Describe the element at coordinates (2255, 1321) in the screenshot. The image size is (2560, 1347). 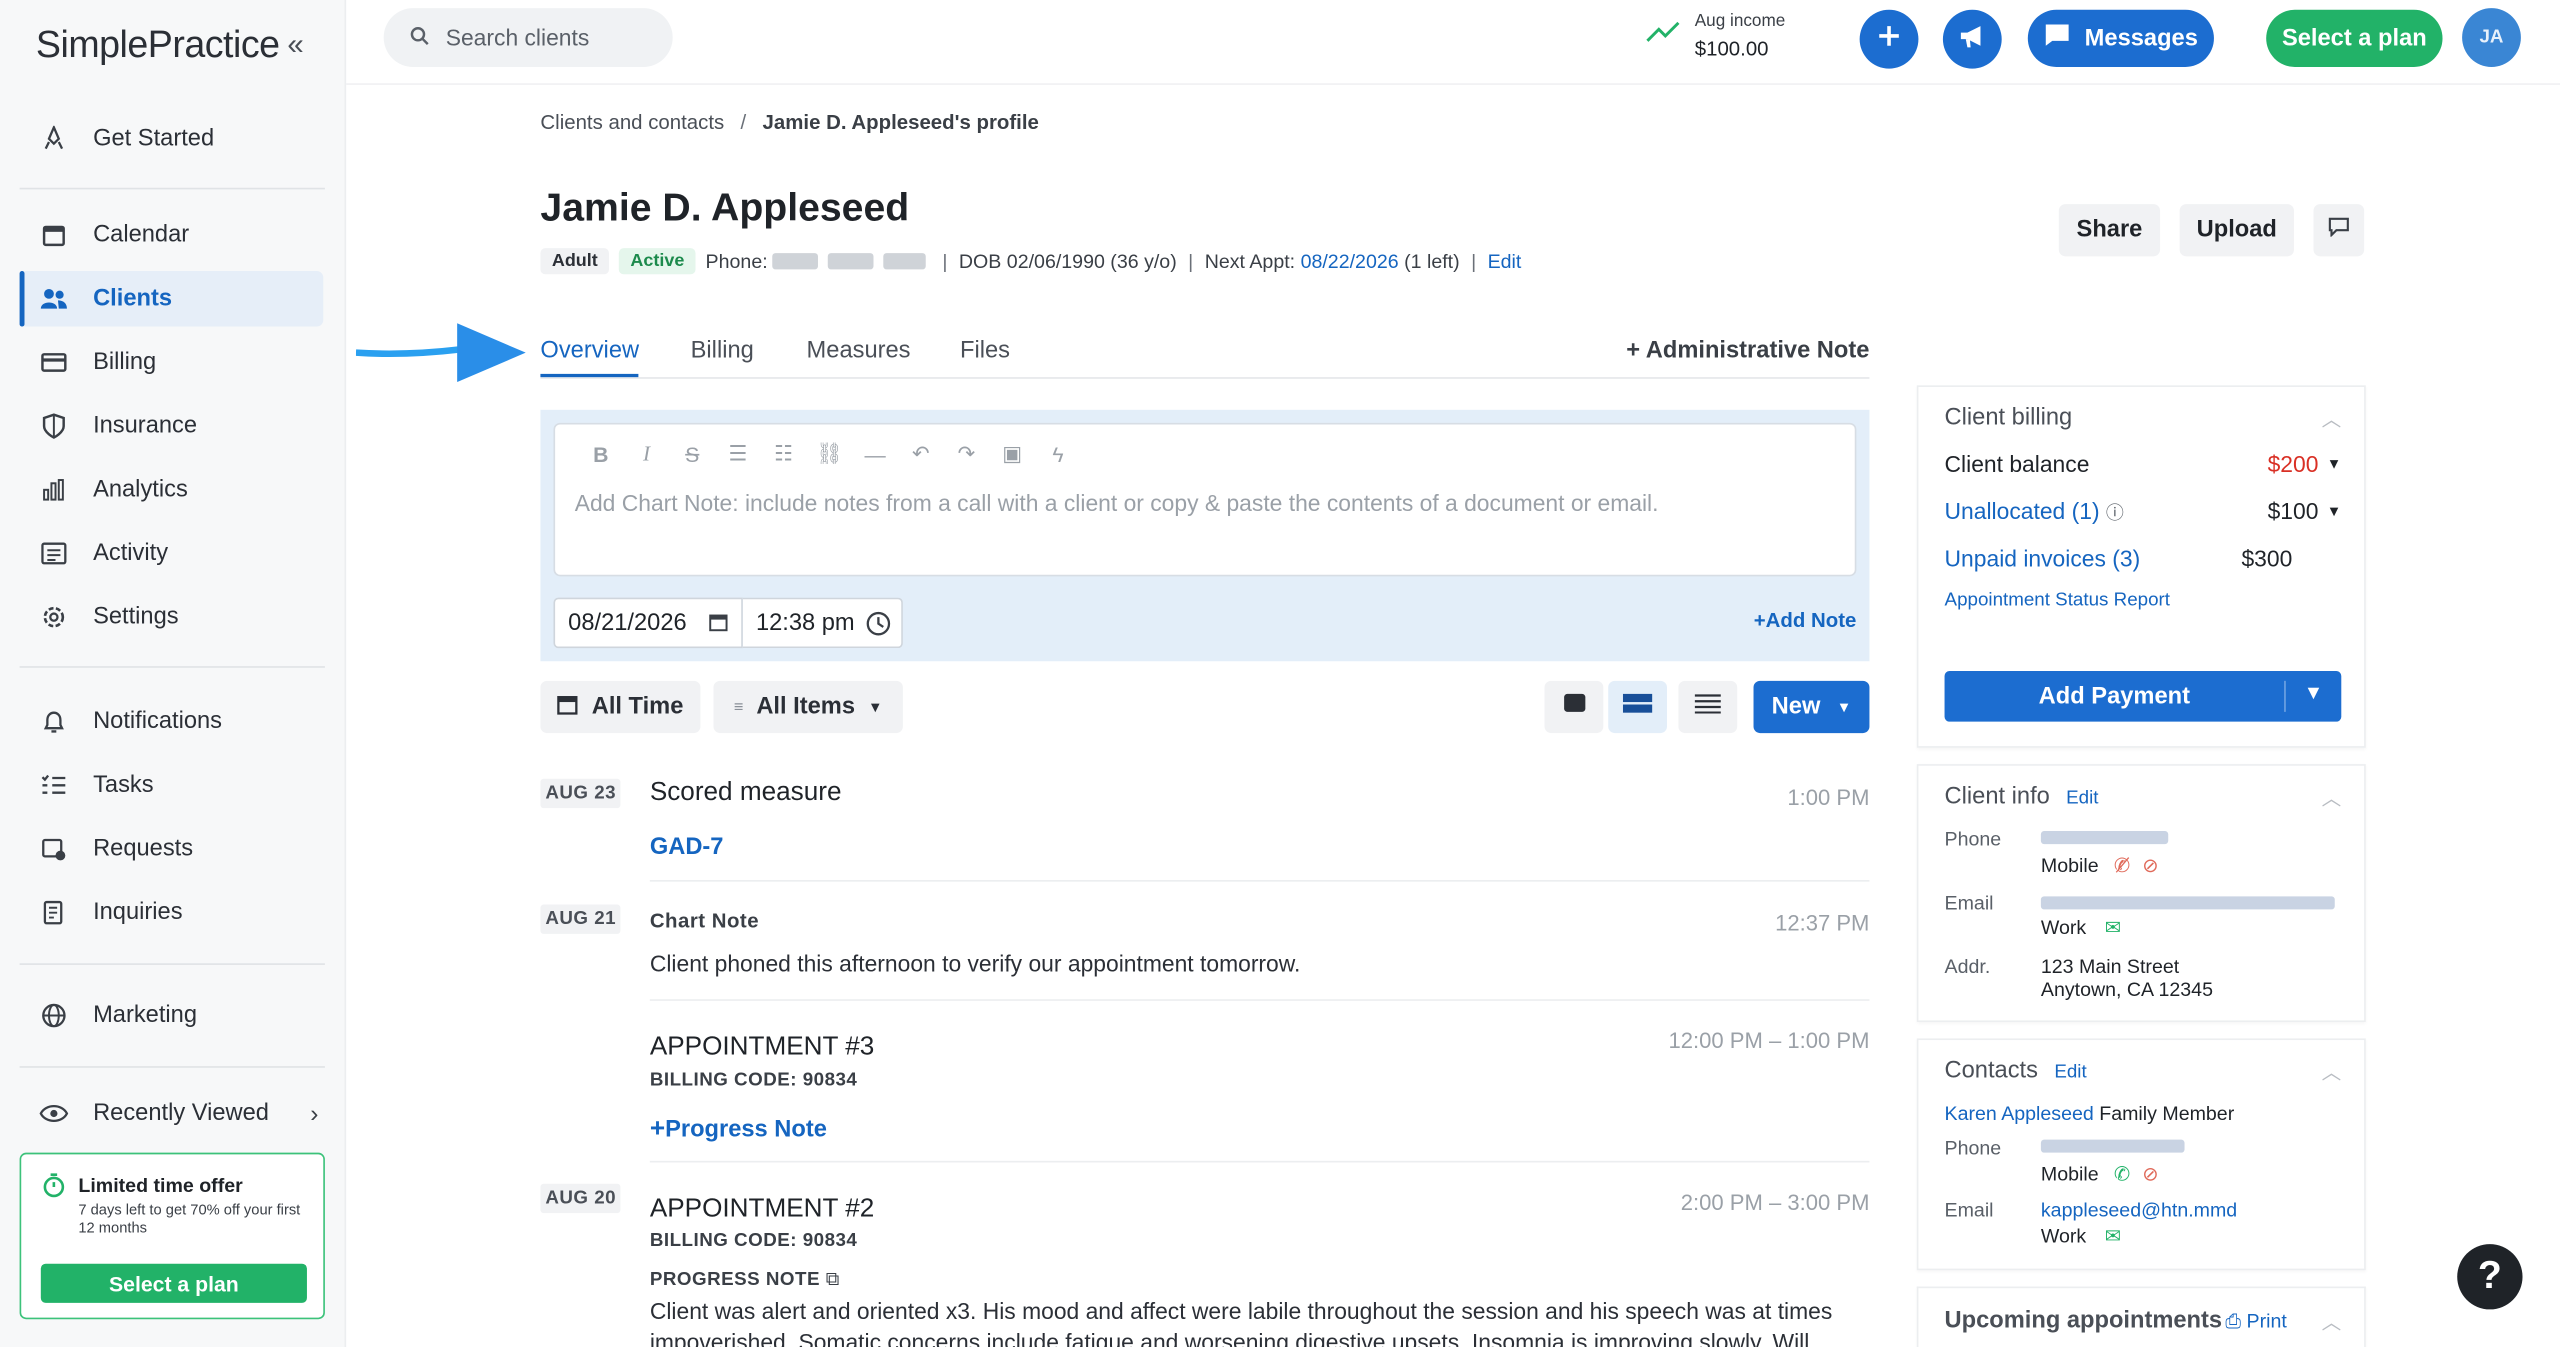
I see `print-link: ⎙ Print` at that location.